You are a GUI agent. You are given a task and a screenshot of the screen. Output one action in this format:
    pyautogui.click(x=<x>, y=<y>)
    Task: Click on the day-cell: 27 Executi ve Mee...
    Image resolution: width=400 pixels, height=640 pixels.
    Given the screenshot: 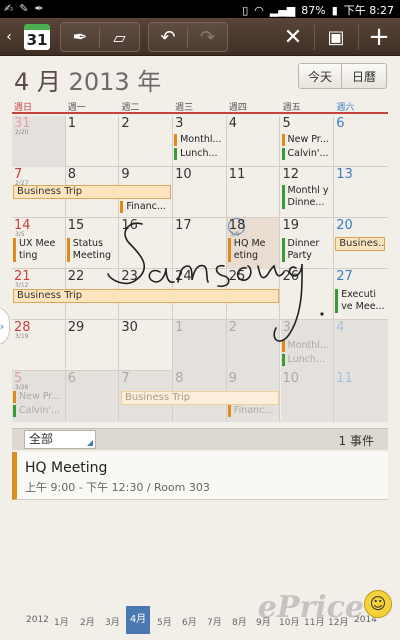 What is the action you would take?
    pyautogui.click(x=361, y=294)
    